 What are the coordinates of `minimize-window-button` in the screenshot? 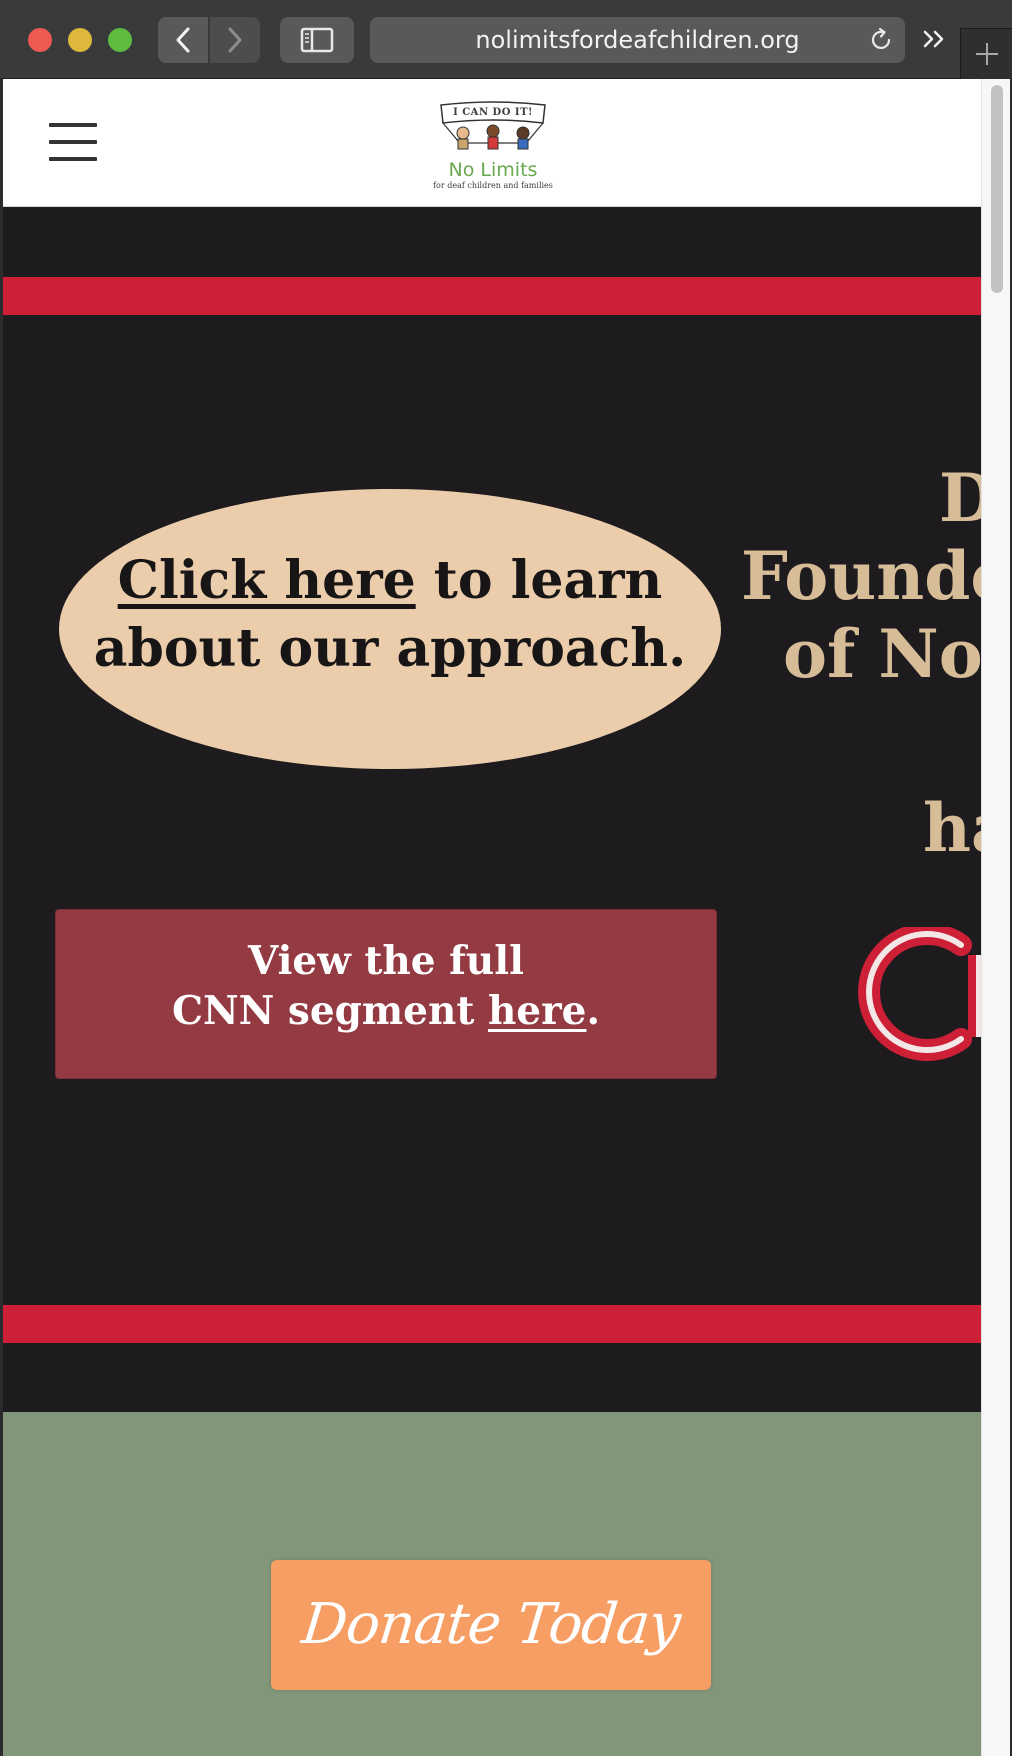 It's located at (80, 40).